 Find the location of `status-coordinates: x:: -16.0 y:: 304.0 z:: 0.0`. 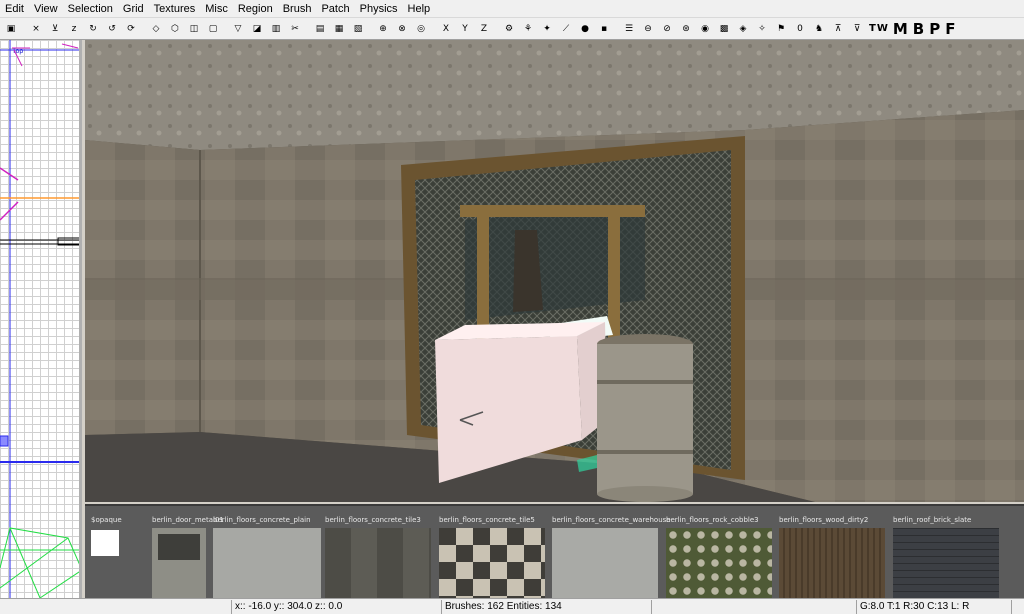

status-coordinates: x:: -16.0 y:: 304.0 z:: 0.0 is located at coordinates (337, 606).